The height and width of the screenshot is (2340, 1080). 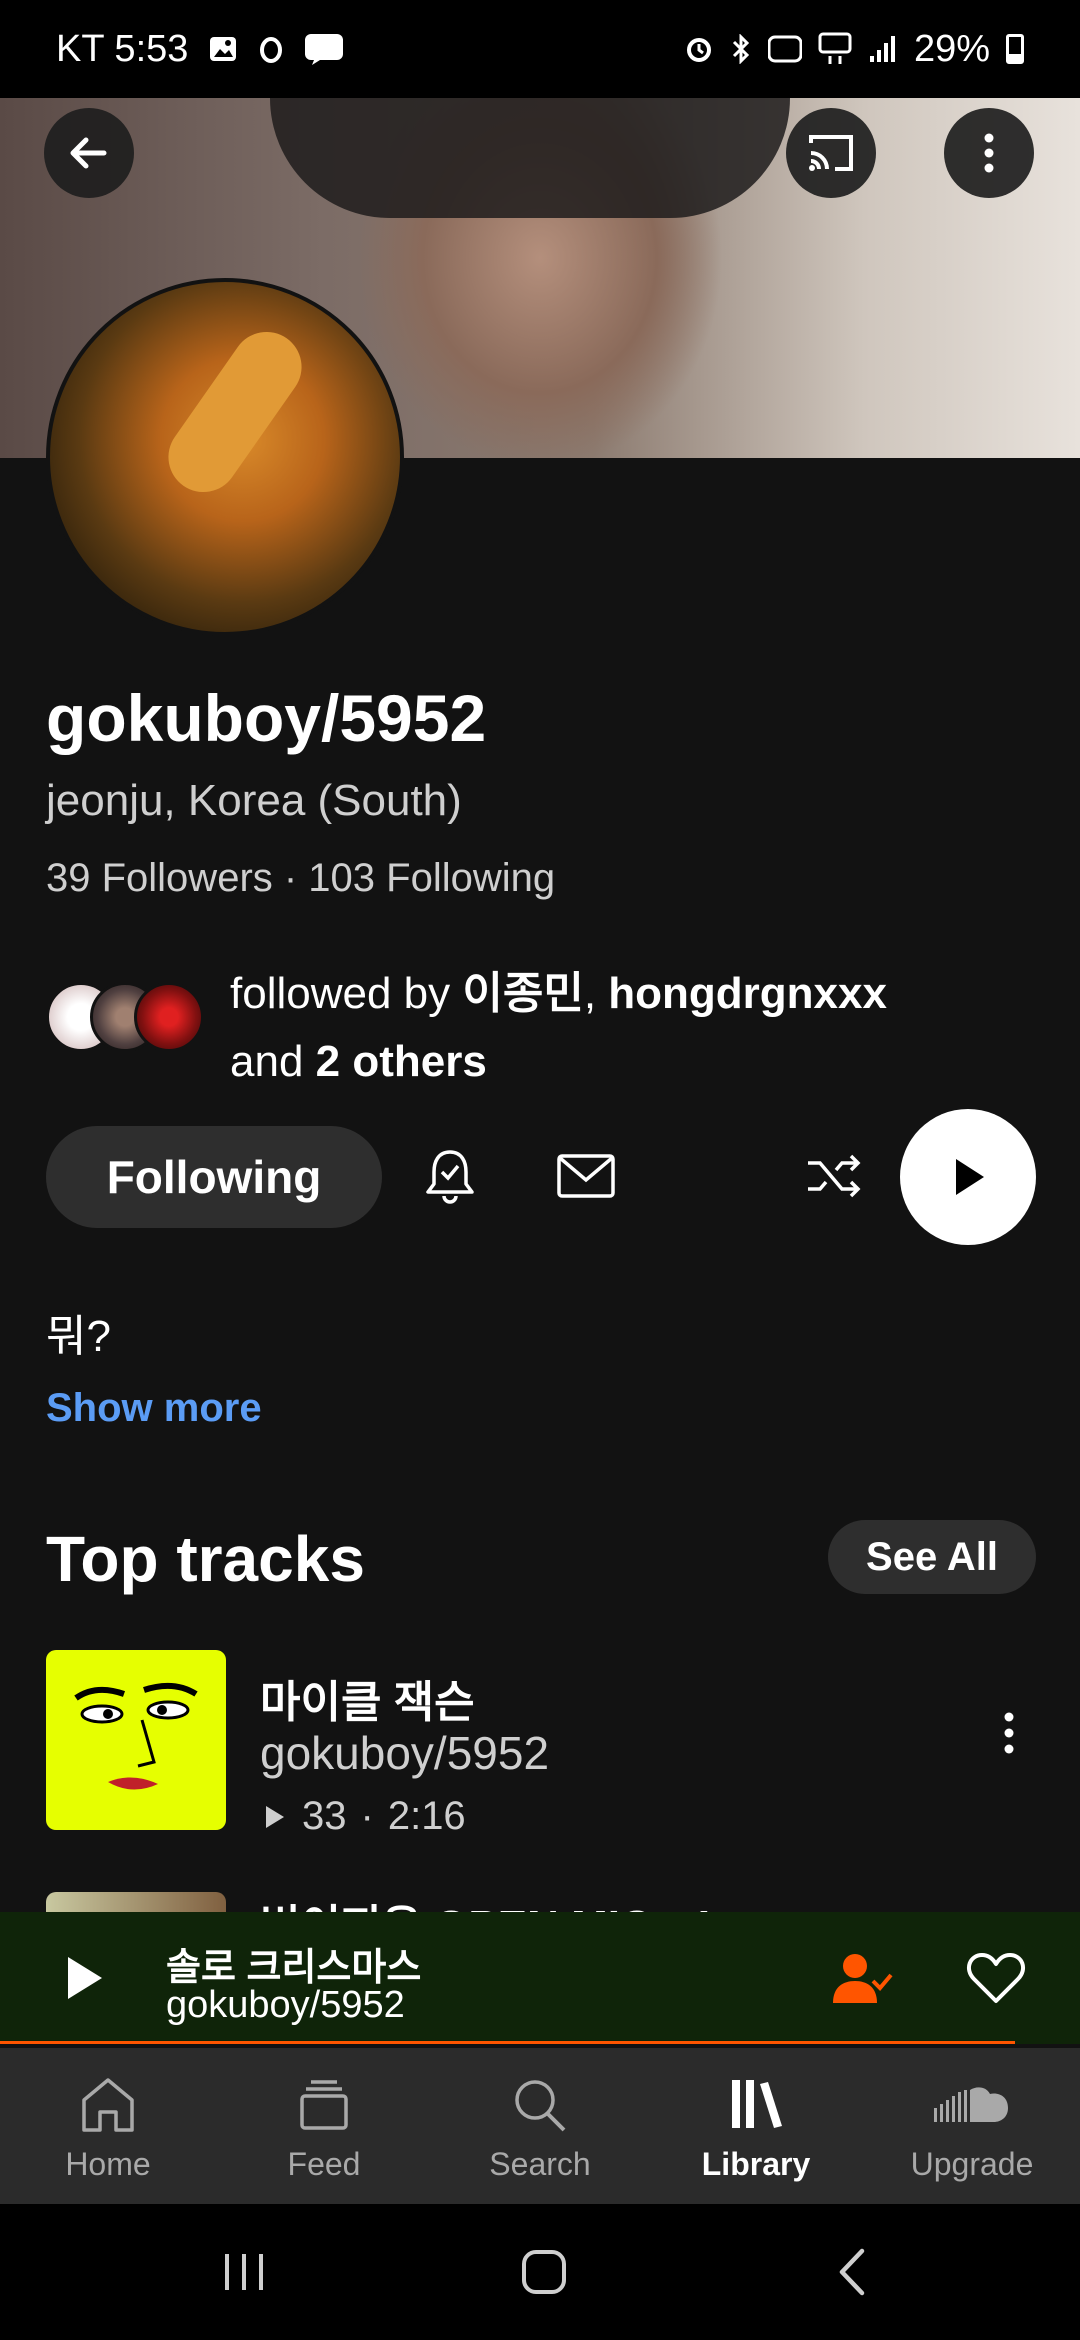 What do you see at coordinates (971, 2104) in the screenshot?
I see `soundcloud-icon` at bounding box center [971, 2104].